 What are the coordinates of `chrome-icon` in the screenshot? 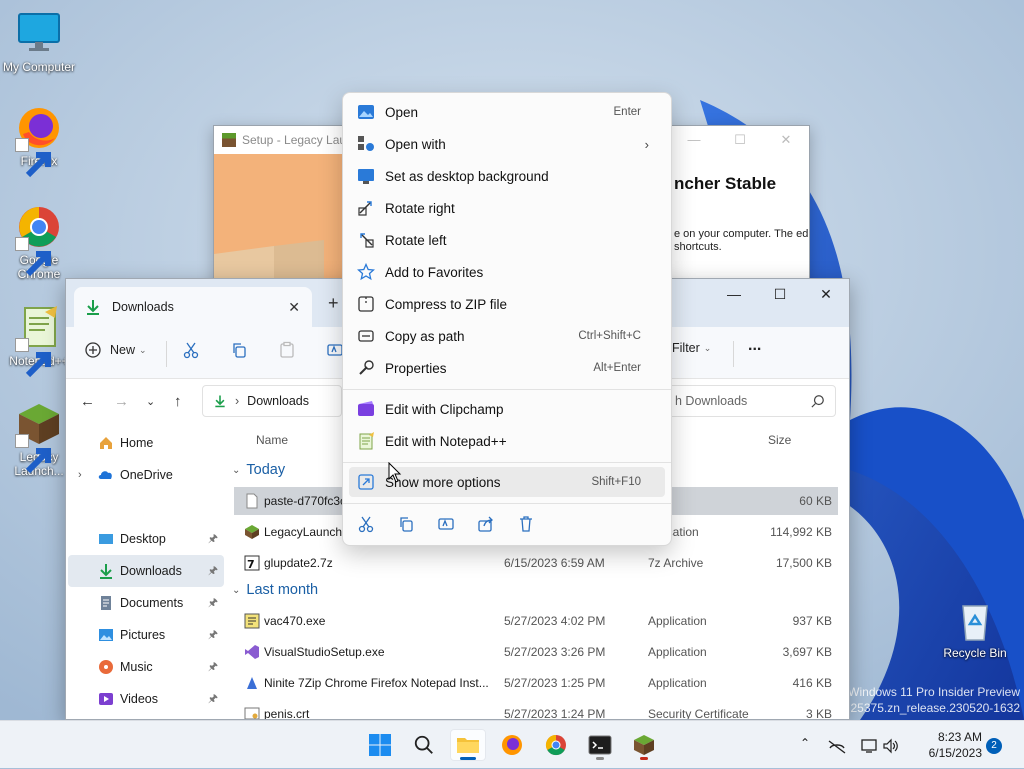 It's located at (39, 240).